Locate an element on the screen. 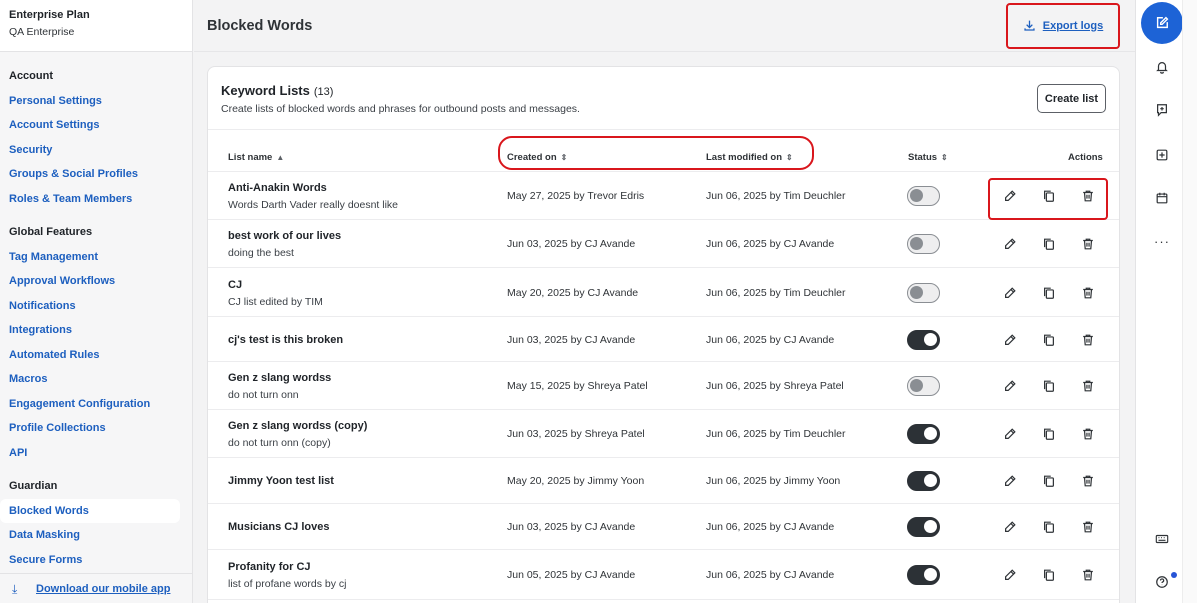 The image size is (1197, 603). sidebar-item-notifications: Notifications is located at coordinates (96, 306).